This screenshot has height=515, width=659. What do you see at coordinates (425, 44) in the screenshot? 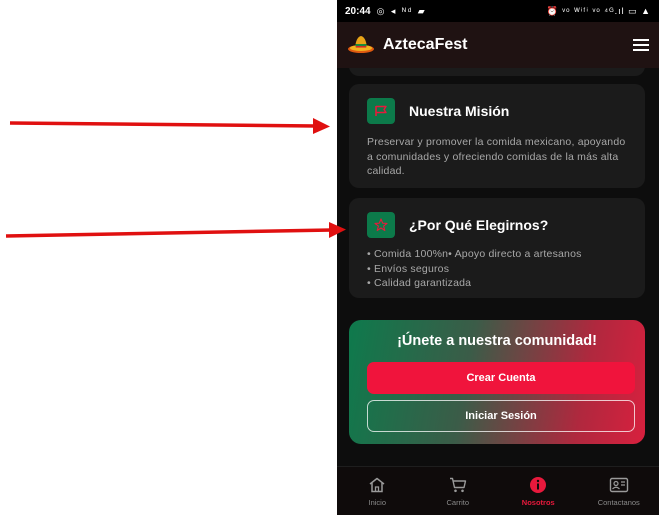
I see `app-title: AztecaFest` at bounding box center [425, 44].